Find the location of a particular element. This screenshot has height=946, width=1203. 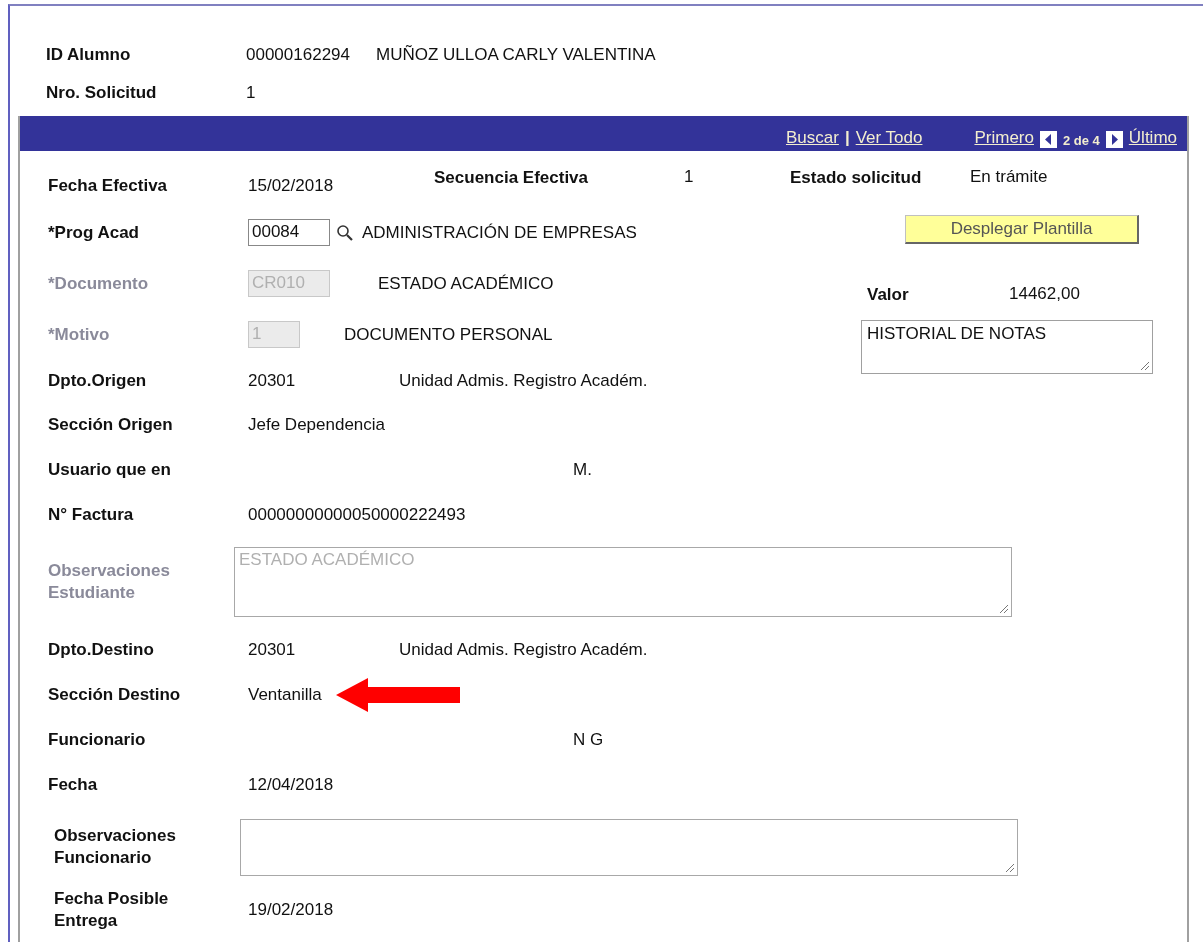

input-field: 00084 is located at coordinates (289, 232).